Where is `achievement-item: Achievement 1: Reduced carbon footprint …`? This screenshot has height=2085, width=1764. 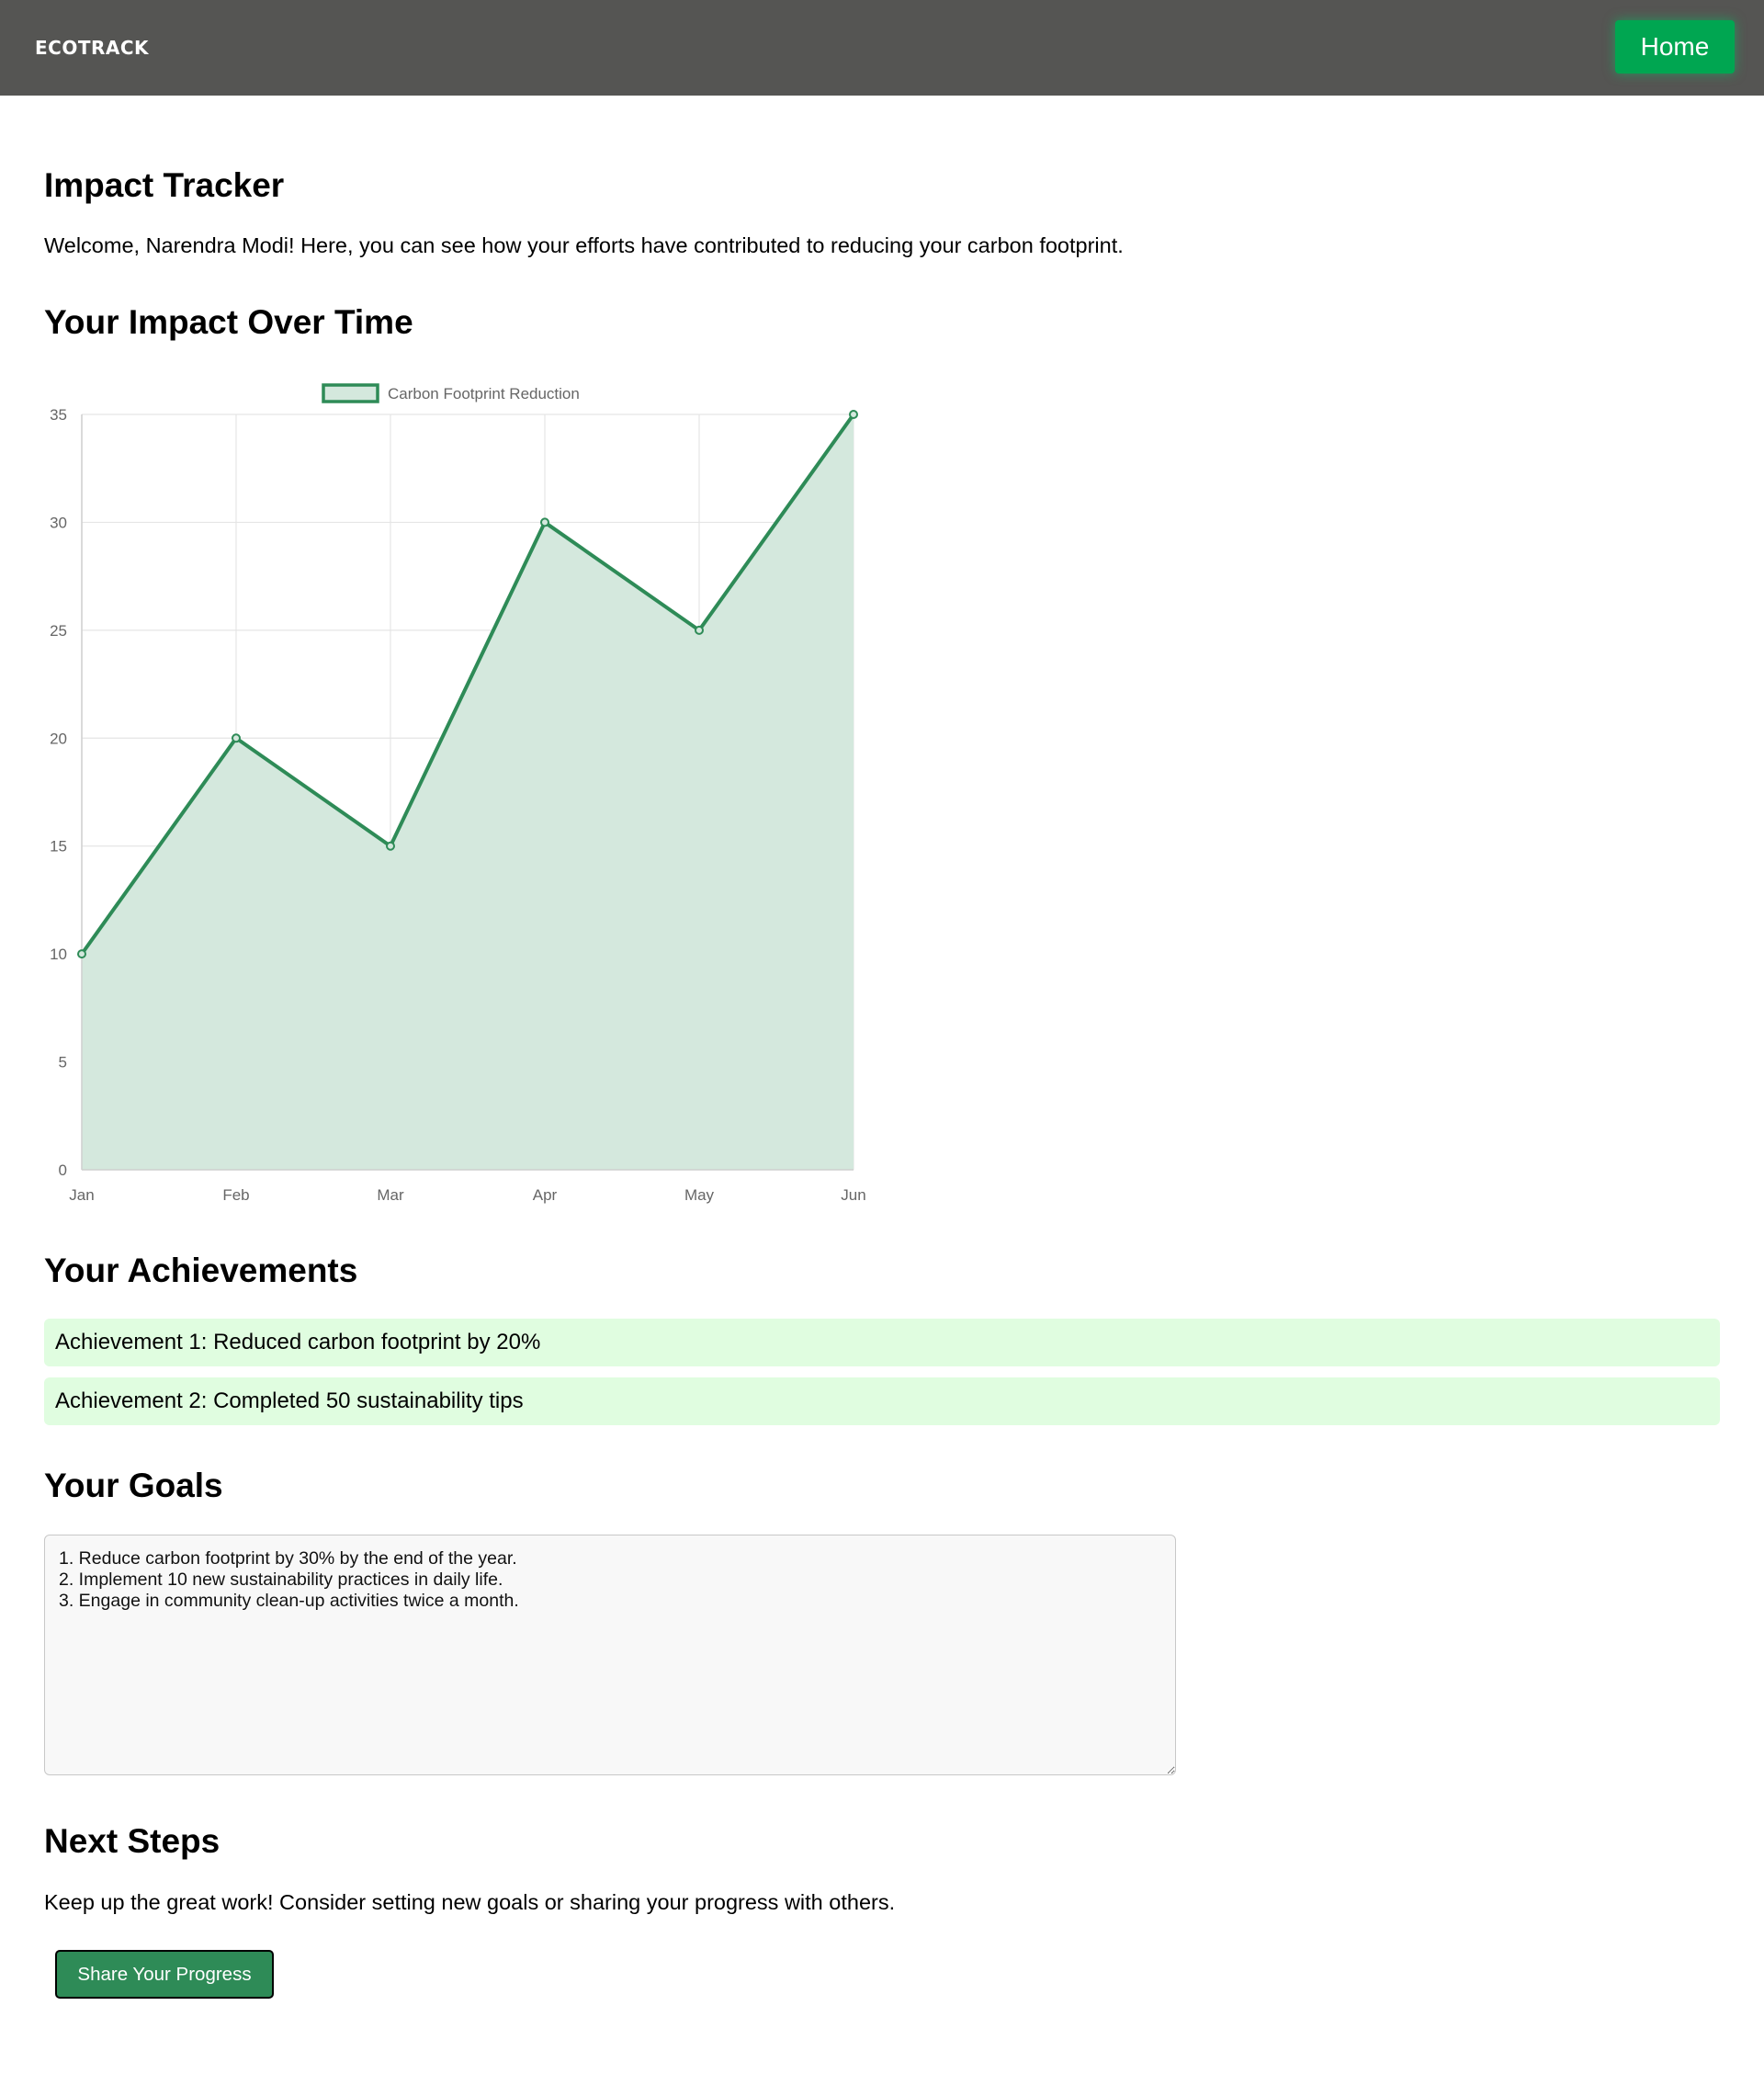
achievement-item: Achievement 1: Reduced carbon footprint … is located at coordinates (882, 1342).